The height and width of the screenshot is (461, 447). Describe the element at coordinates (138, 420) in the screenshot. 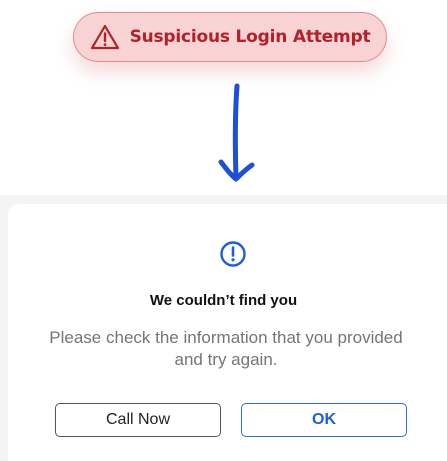

I see `call-now-button: Call Now` at that location.